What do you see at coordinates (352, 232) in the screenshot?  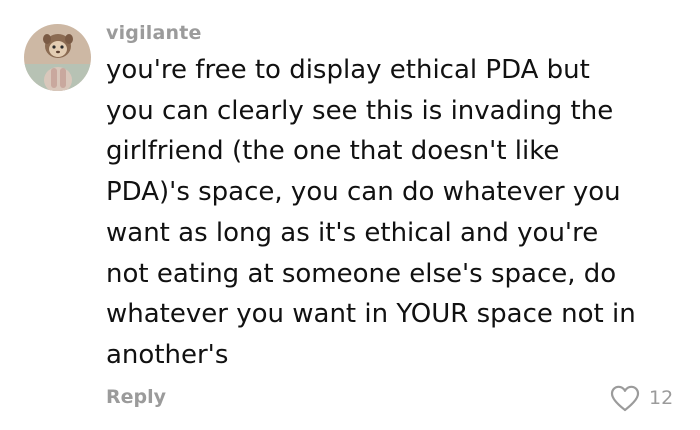 I see `comment-text-line: want as long as it's ethical and you're` at bounding box center [352, 232].